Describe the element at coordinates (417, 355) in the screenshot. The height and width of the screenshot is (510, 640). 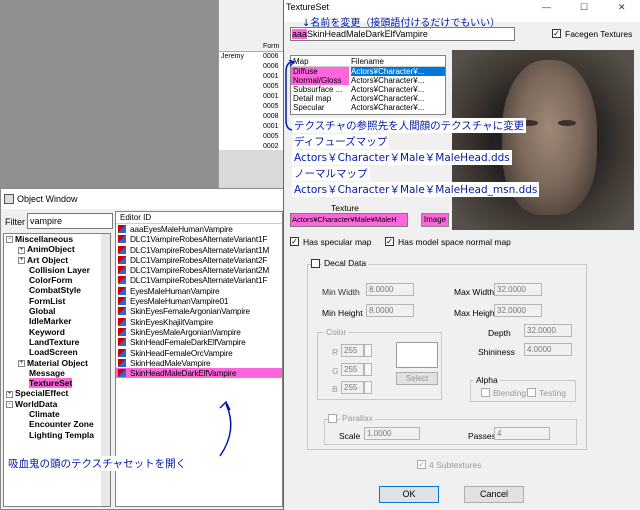
I see `color-swatch` at that location.